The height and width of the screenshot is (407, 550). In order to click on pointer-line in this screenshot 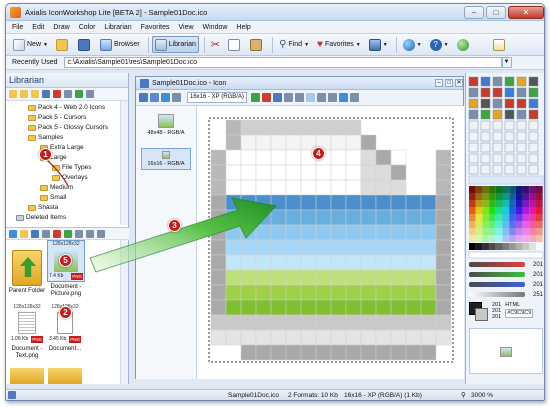, I will do `click(57, 173)`.